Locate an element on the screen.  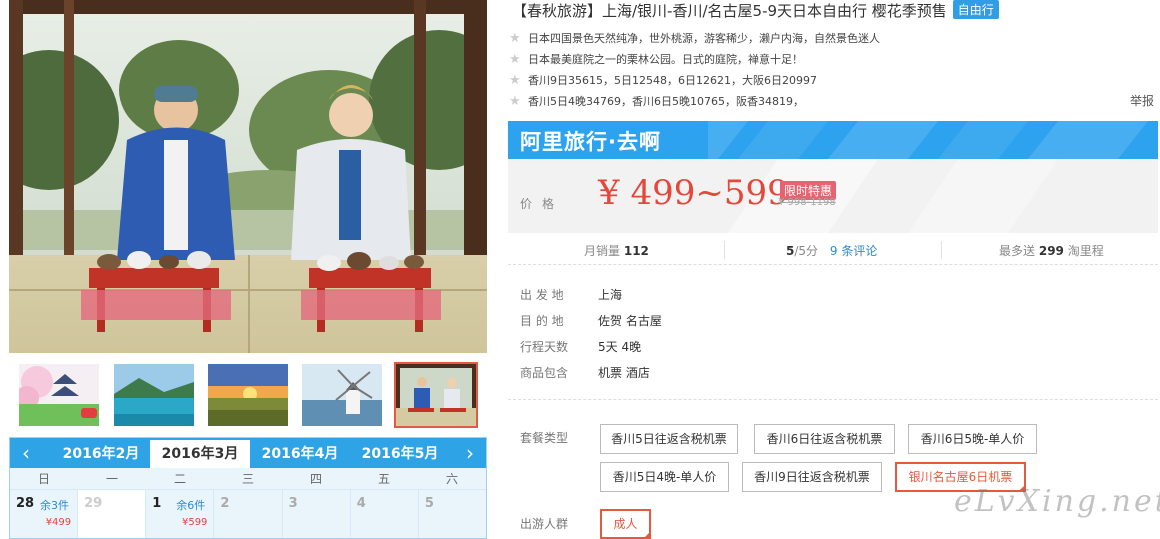
day-stock: 余3件 is located at coordinates (54, 505).